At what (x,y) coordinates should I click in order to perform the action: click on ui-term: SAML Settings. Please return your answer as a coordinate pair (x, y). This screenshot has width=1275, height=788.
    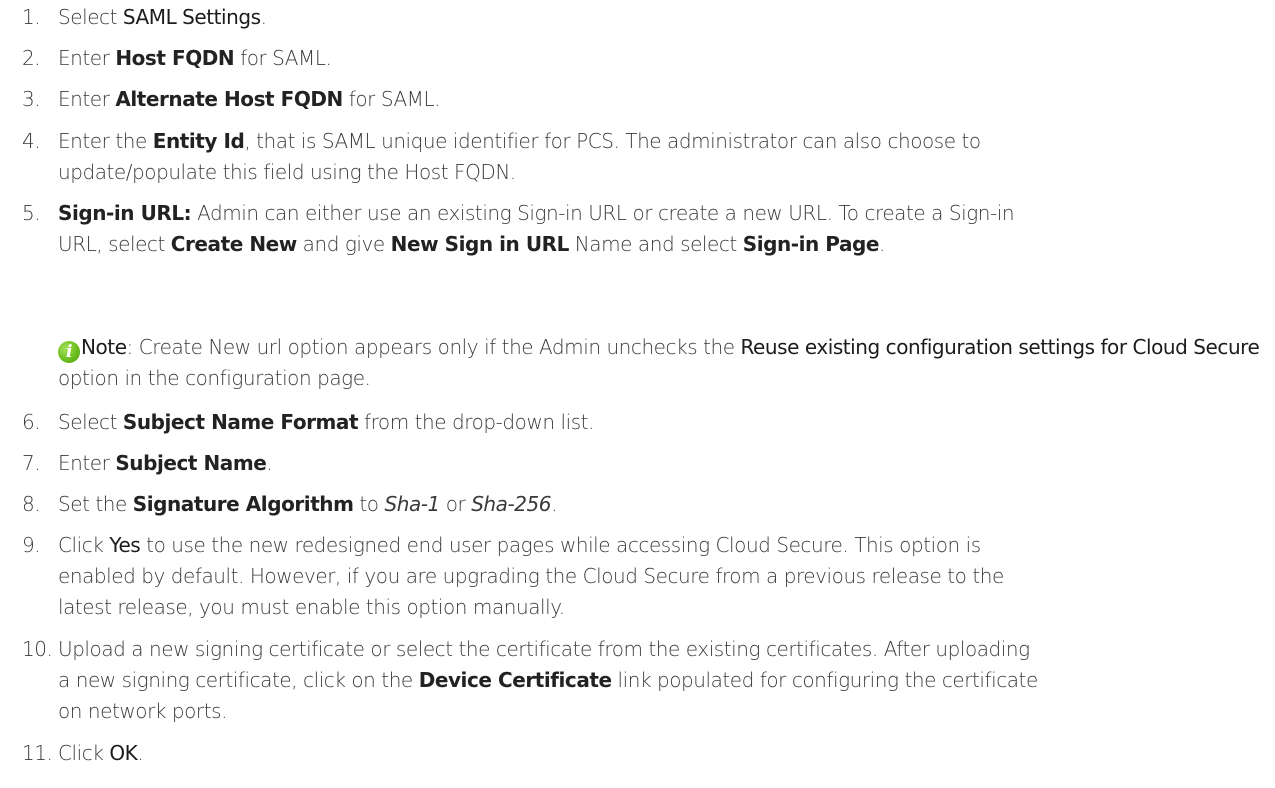
    Looking at the image, I should click on (191, 17).